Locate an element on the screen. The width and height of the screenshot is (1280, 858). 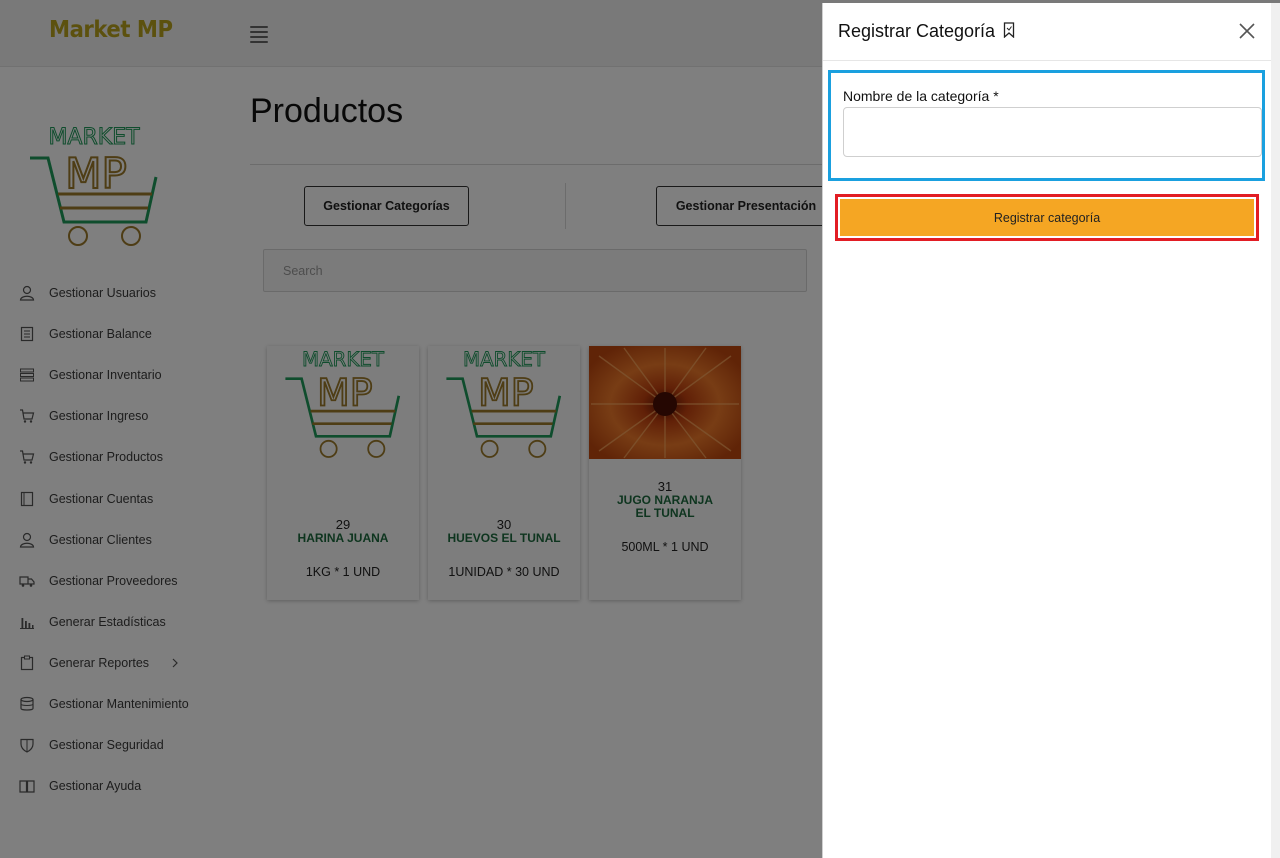
panel-title: Registrar Categoría is located at coordinates (917, 31).